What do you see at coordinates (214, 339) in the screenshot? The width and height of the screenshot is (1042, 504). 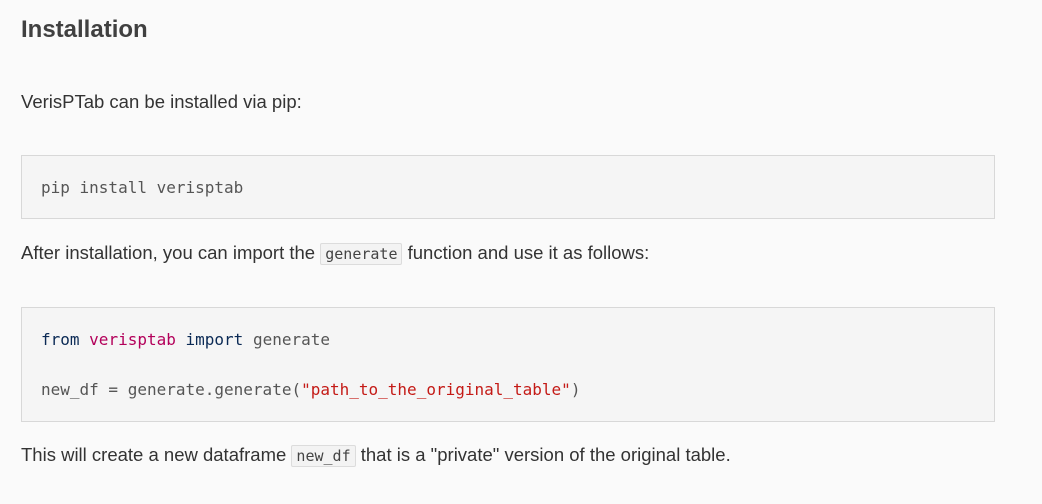 I see `keyword-import: import` at bounding box center [214, 339].